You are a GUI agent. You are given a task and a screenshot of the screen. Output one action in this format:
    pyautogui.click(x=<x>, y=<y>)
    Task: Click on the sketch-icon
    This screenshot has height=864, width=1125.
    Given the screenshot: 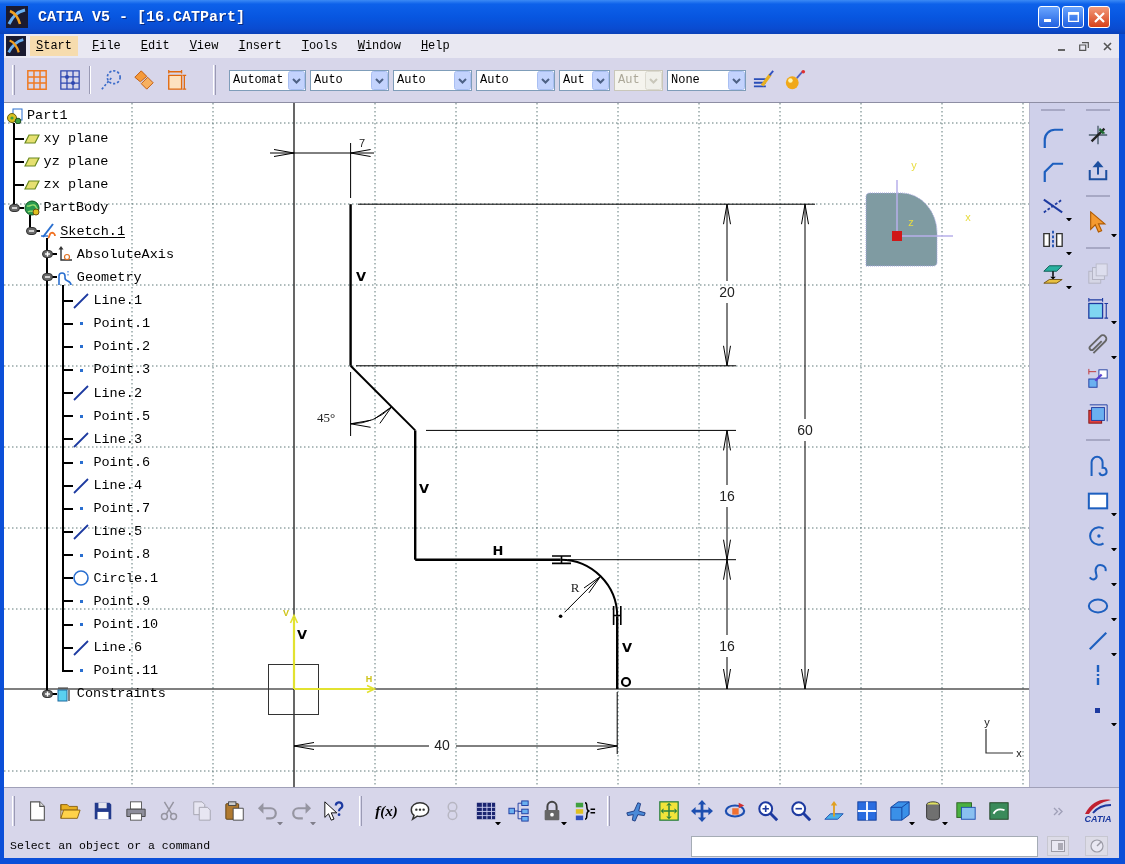 What is the action you would take?
    pyautogui.click(x=48, y=231)
    